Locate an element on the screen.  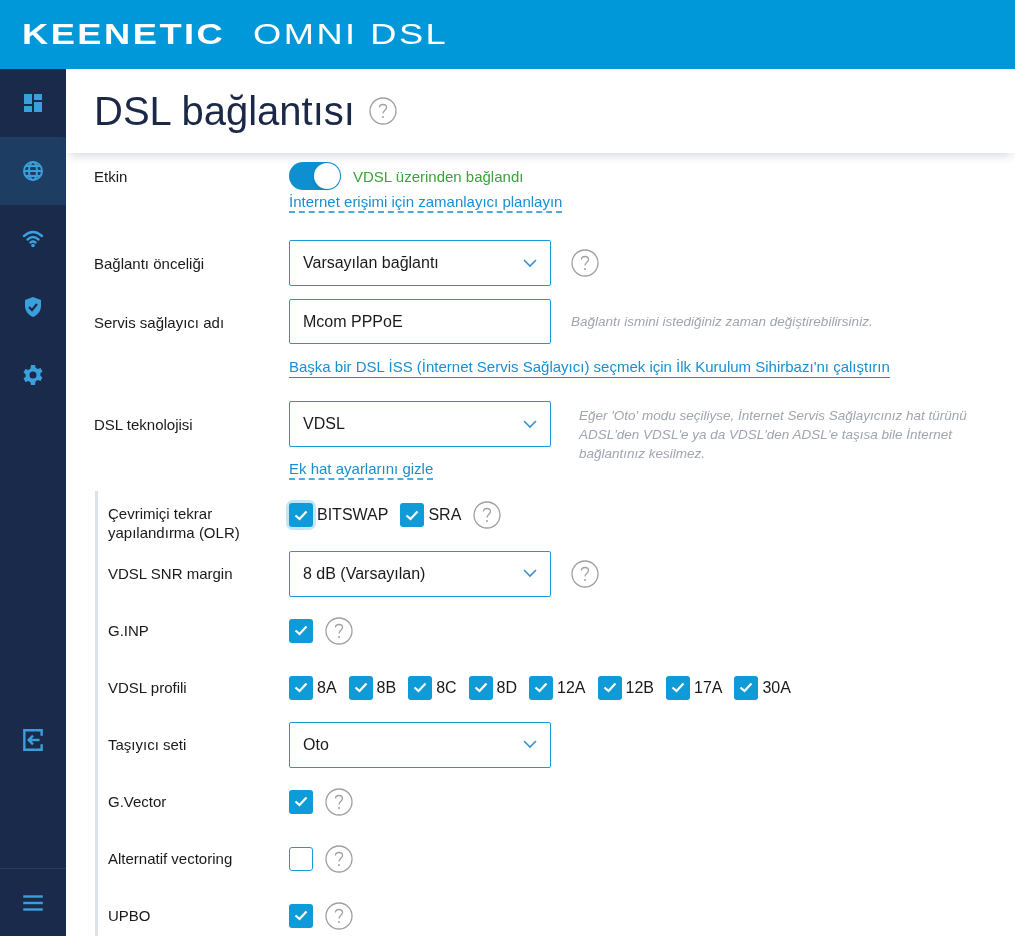
checkbox-label: 8C is located at coordinates (446, 687).